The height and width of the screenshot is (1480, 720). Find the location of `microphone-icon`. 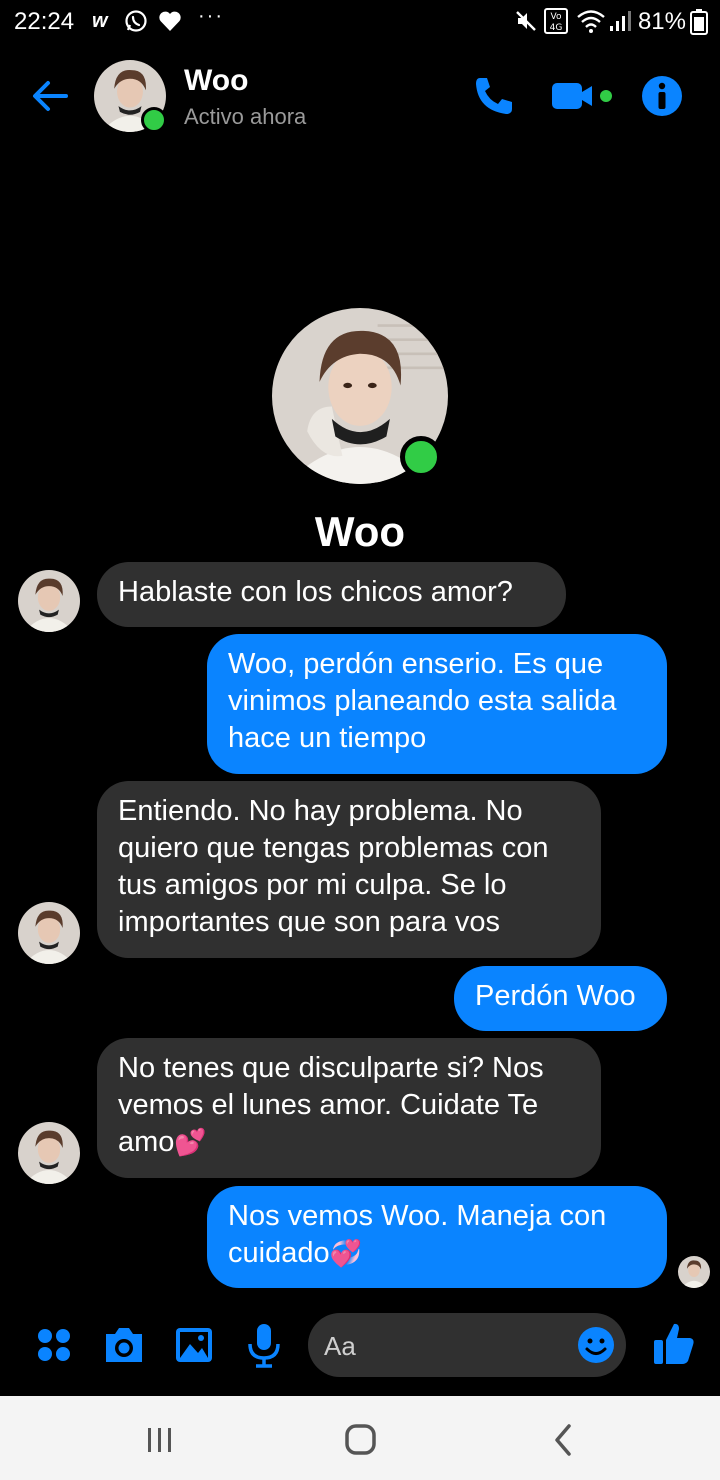

microphone-icon is located at coordinates (264, 1345).